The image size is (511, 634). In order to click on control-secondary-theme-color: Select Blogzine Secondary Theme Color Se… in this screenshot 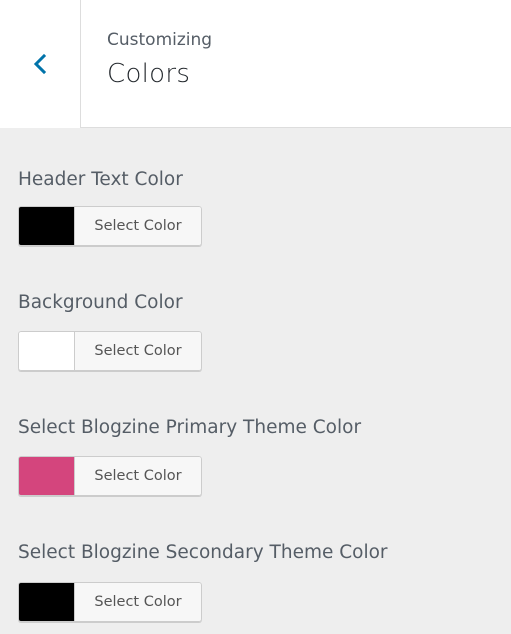, I will do `click(203, 581)`.